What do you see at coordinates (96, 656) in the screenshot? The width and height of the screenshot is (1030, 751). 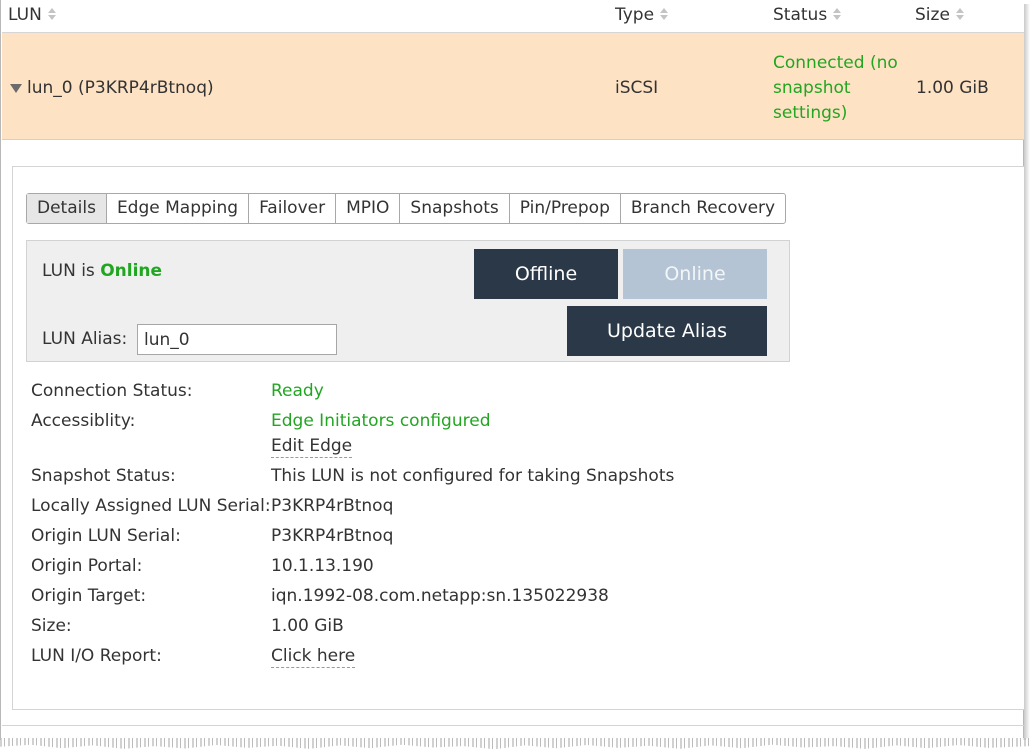 I see `io-report-label: LUN I/O Report:` at bounding box center [96, 656].